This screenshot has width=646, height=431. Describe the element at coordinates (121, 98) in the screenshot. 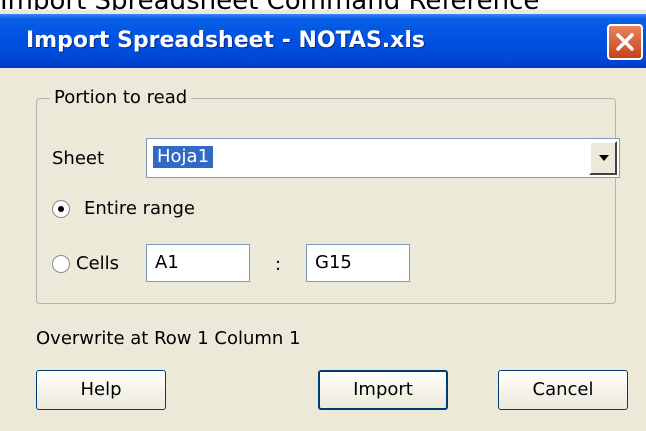

I see `portion-to-read-legend: Portion to read` at that location.